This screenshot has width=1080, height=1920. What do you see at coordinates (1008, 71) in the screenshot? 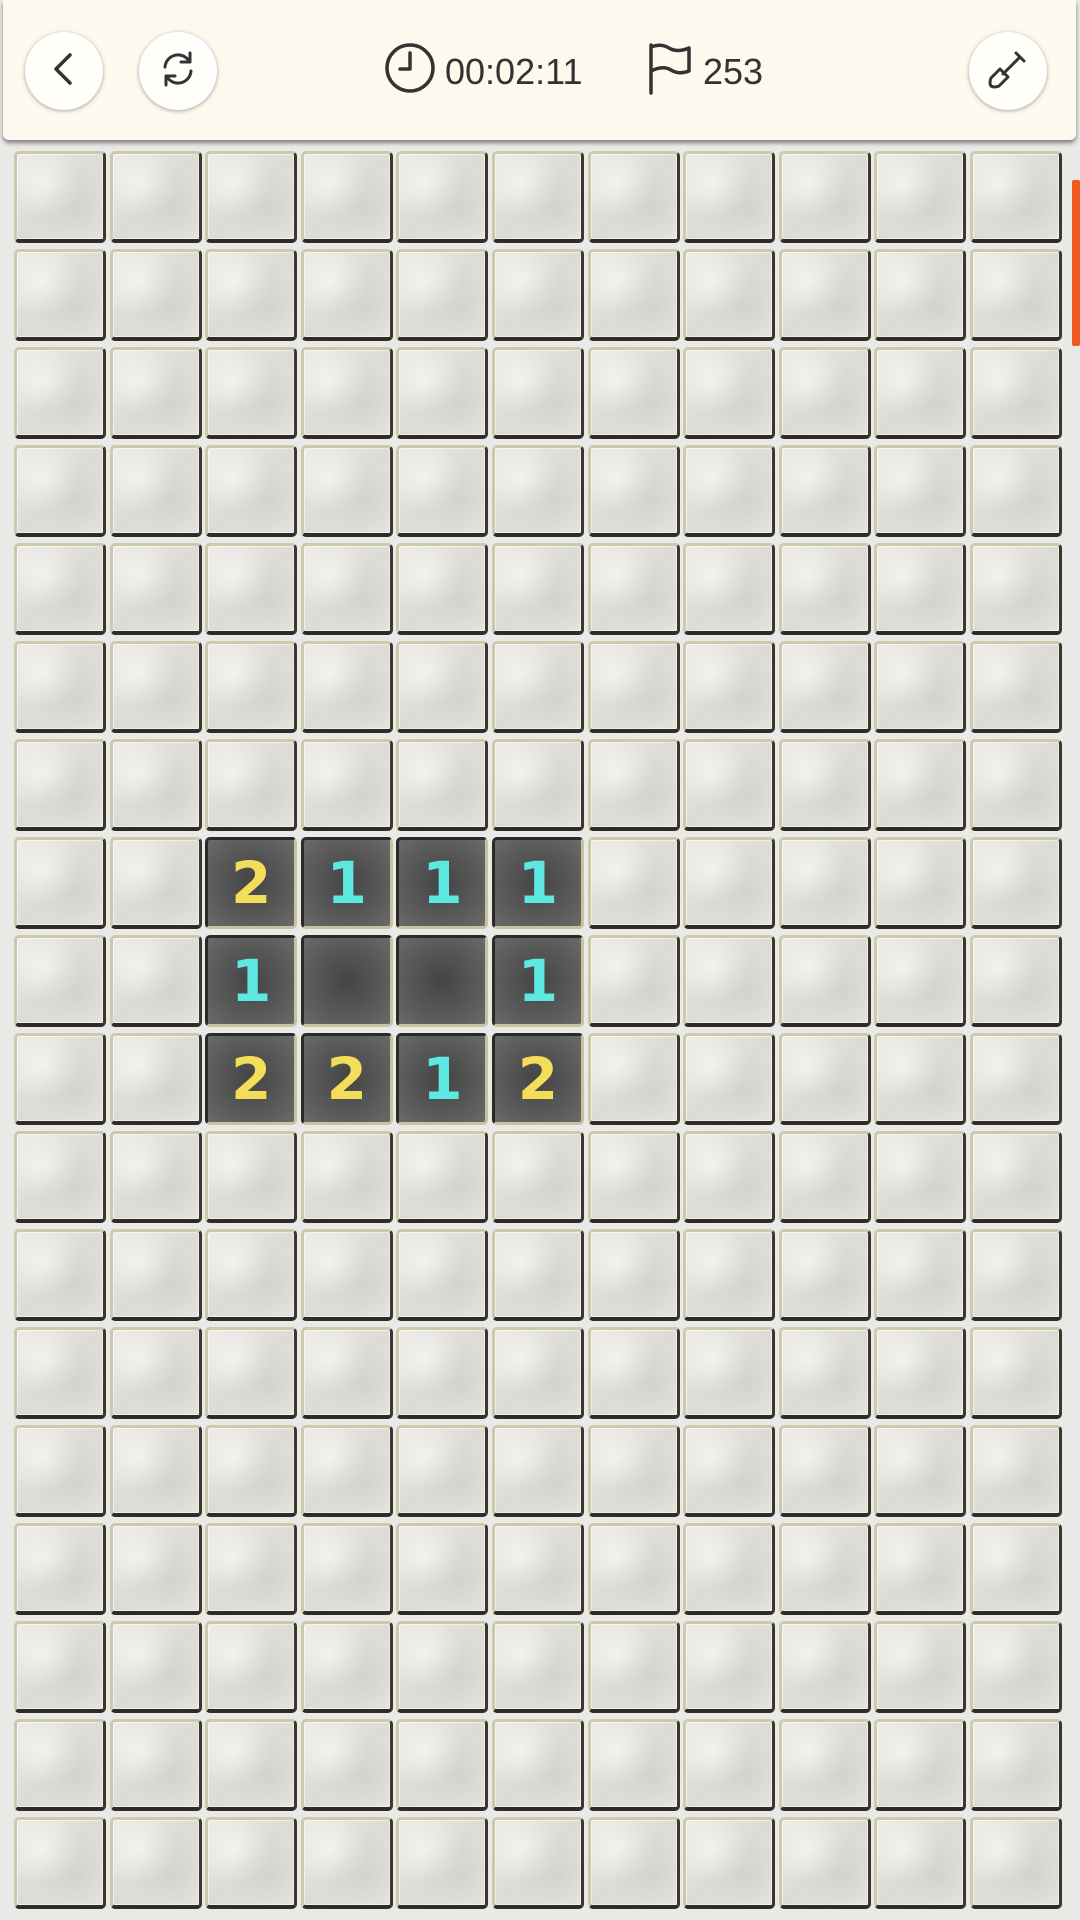
I see `dig-mode-button` at bounding box center [1008, 71].